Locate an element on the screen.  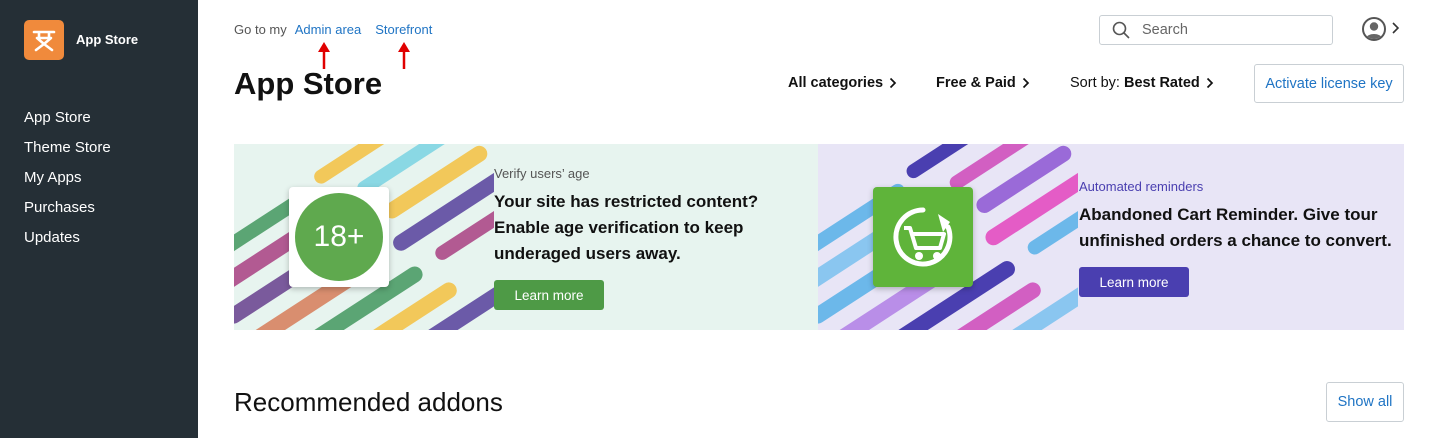
search-icon is located at coordinates (1121, 30).